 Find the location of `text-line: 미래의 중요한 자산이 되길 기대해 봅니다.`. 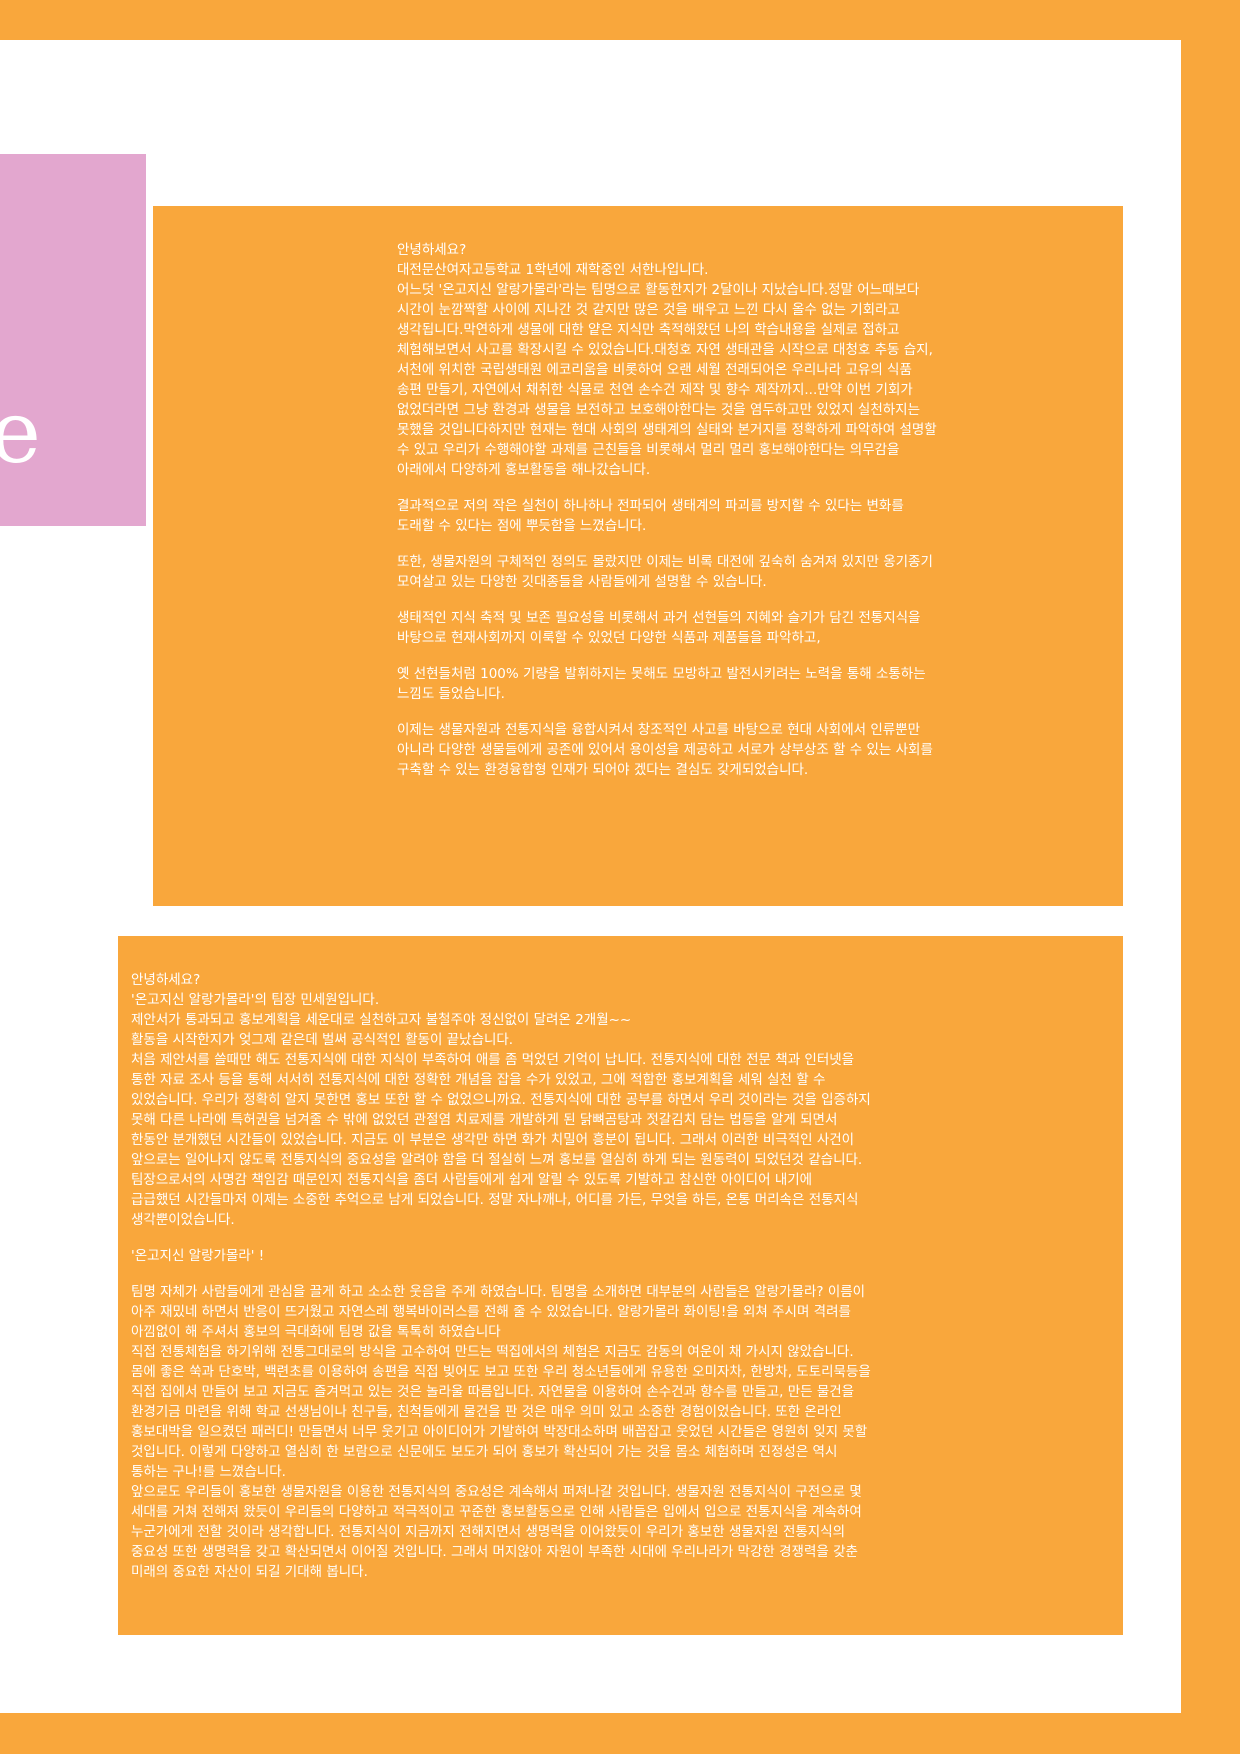

text-line: 미래의 중요한 자산이 되길 기대해 봅니다. is located at coordinates (249, 1572).